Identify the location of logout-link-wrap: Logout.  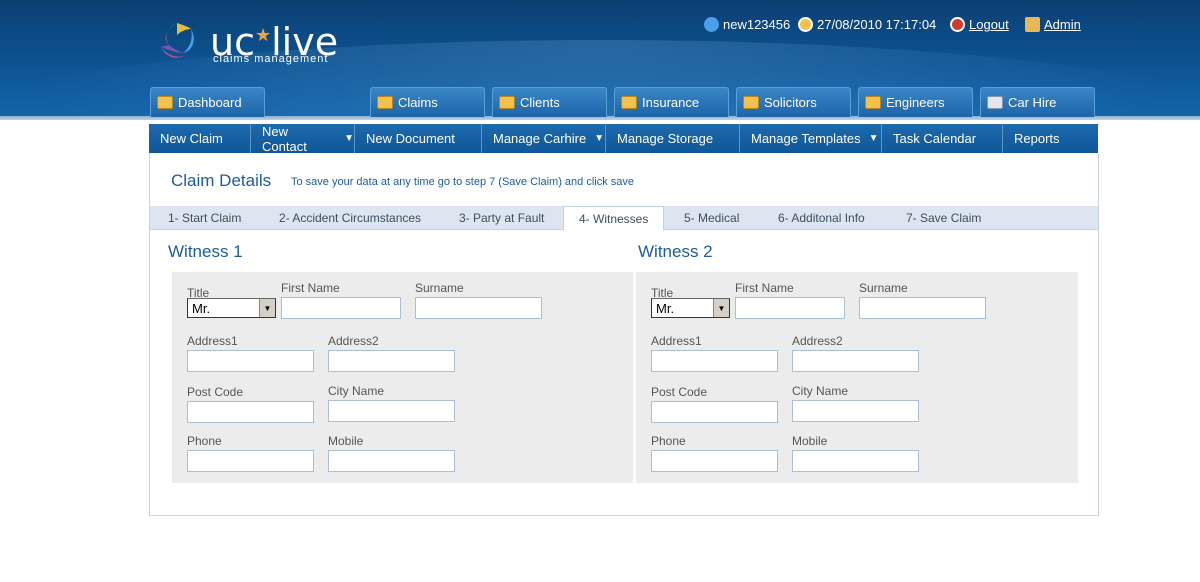
(979, 24).